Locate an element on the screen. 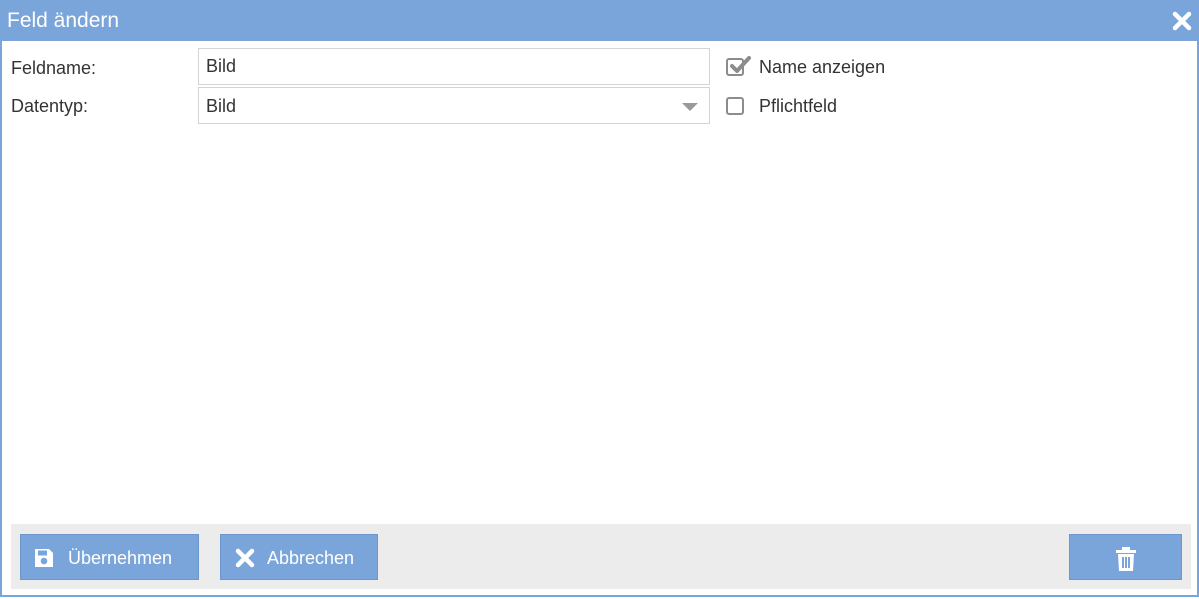  datatype-select: Bild is located at coordinates (454, 105).